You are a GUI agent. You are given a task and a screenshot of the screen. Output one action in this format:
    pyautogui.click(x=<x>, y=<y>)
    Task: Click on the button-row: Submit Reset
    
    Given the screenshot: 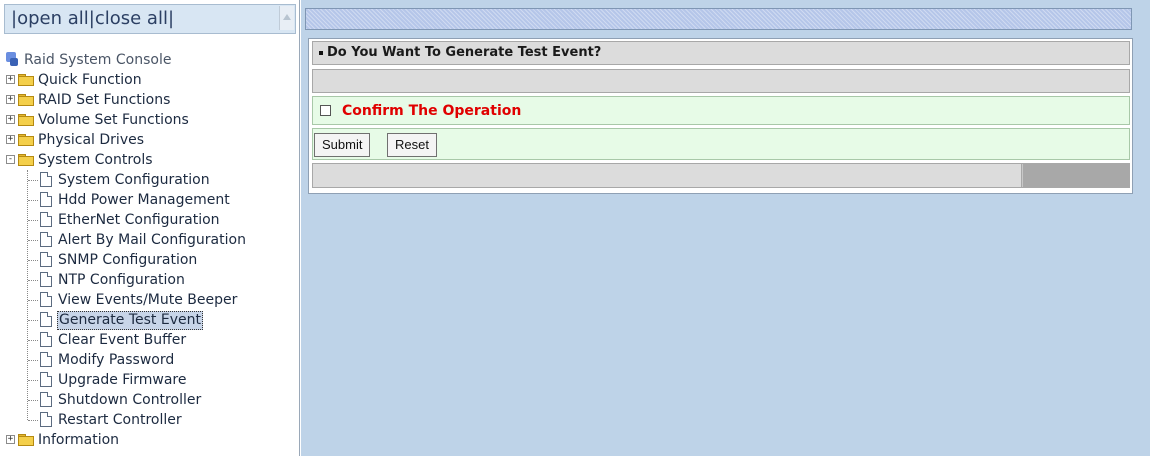 What is the action you would take?
    pyautogui.click(x=721, y=144)
    